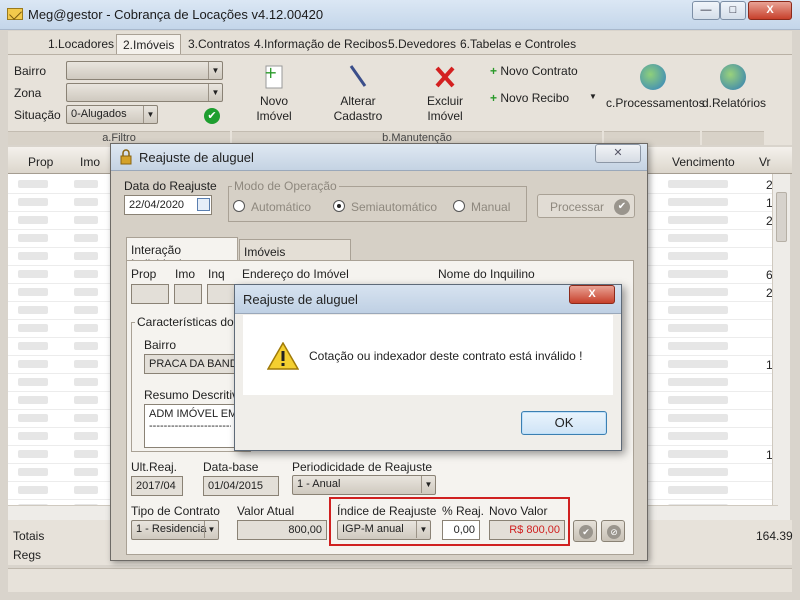 The height and width of the screenshot is (600, 800). What do you see at coordinates (459, 206) in the screenshot?
I see `radio-manual` at bounding box center [459, 206].